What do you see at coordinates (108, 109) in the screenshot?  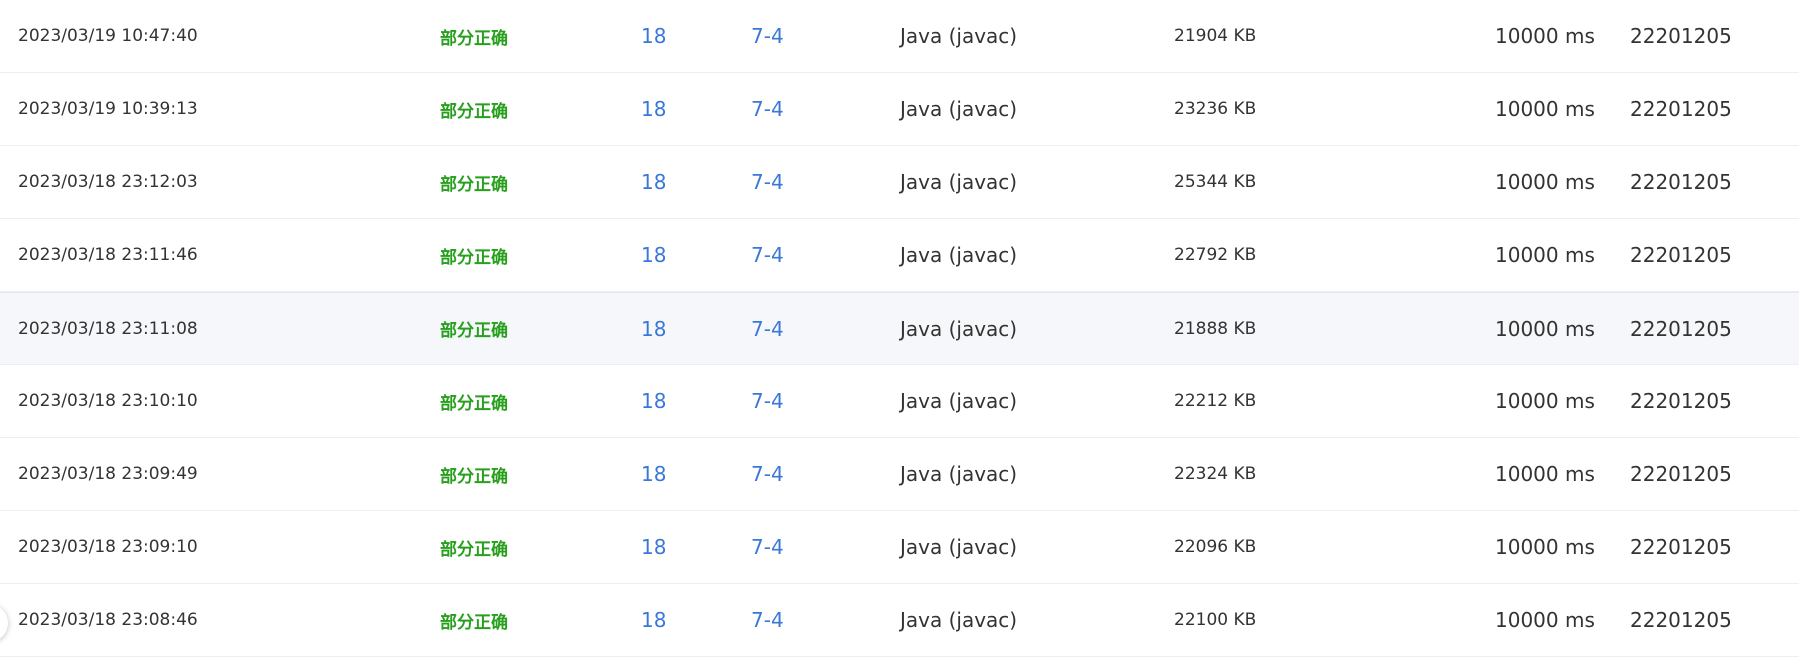 I see `submission-time: 2023/03/19 10:39:13` at bounding box center [108, 109].